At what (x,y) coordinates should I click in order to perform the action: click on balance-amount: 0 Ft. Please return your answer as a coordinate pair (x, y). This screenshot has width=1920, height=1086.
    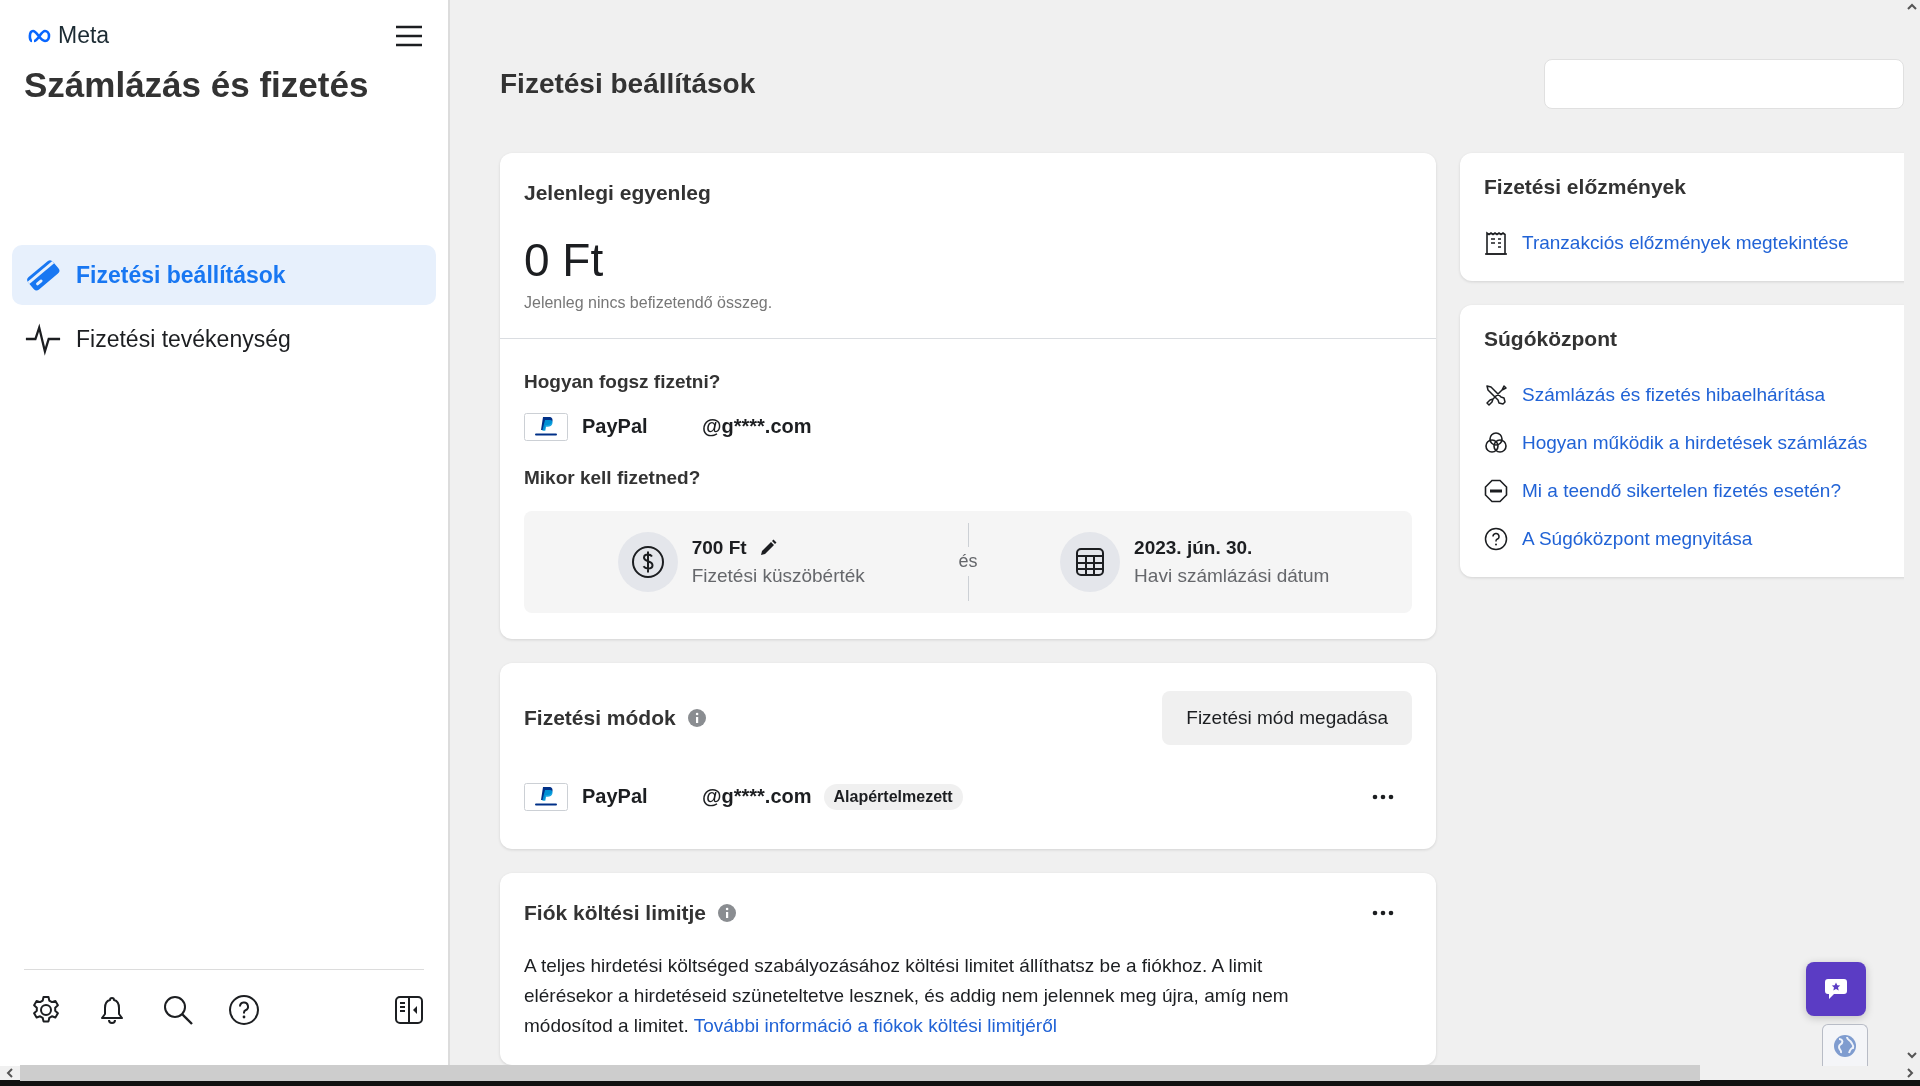
    Looking at the image, I should click on (564, 260).